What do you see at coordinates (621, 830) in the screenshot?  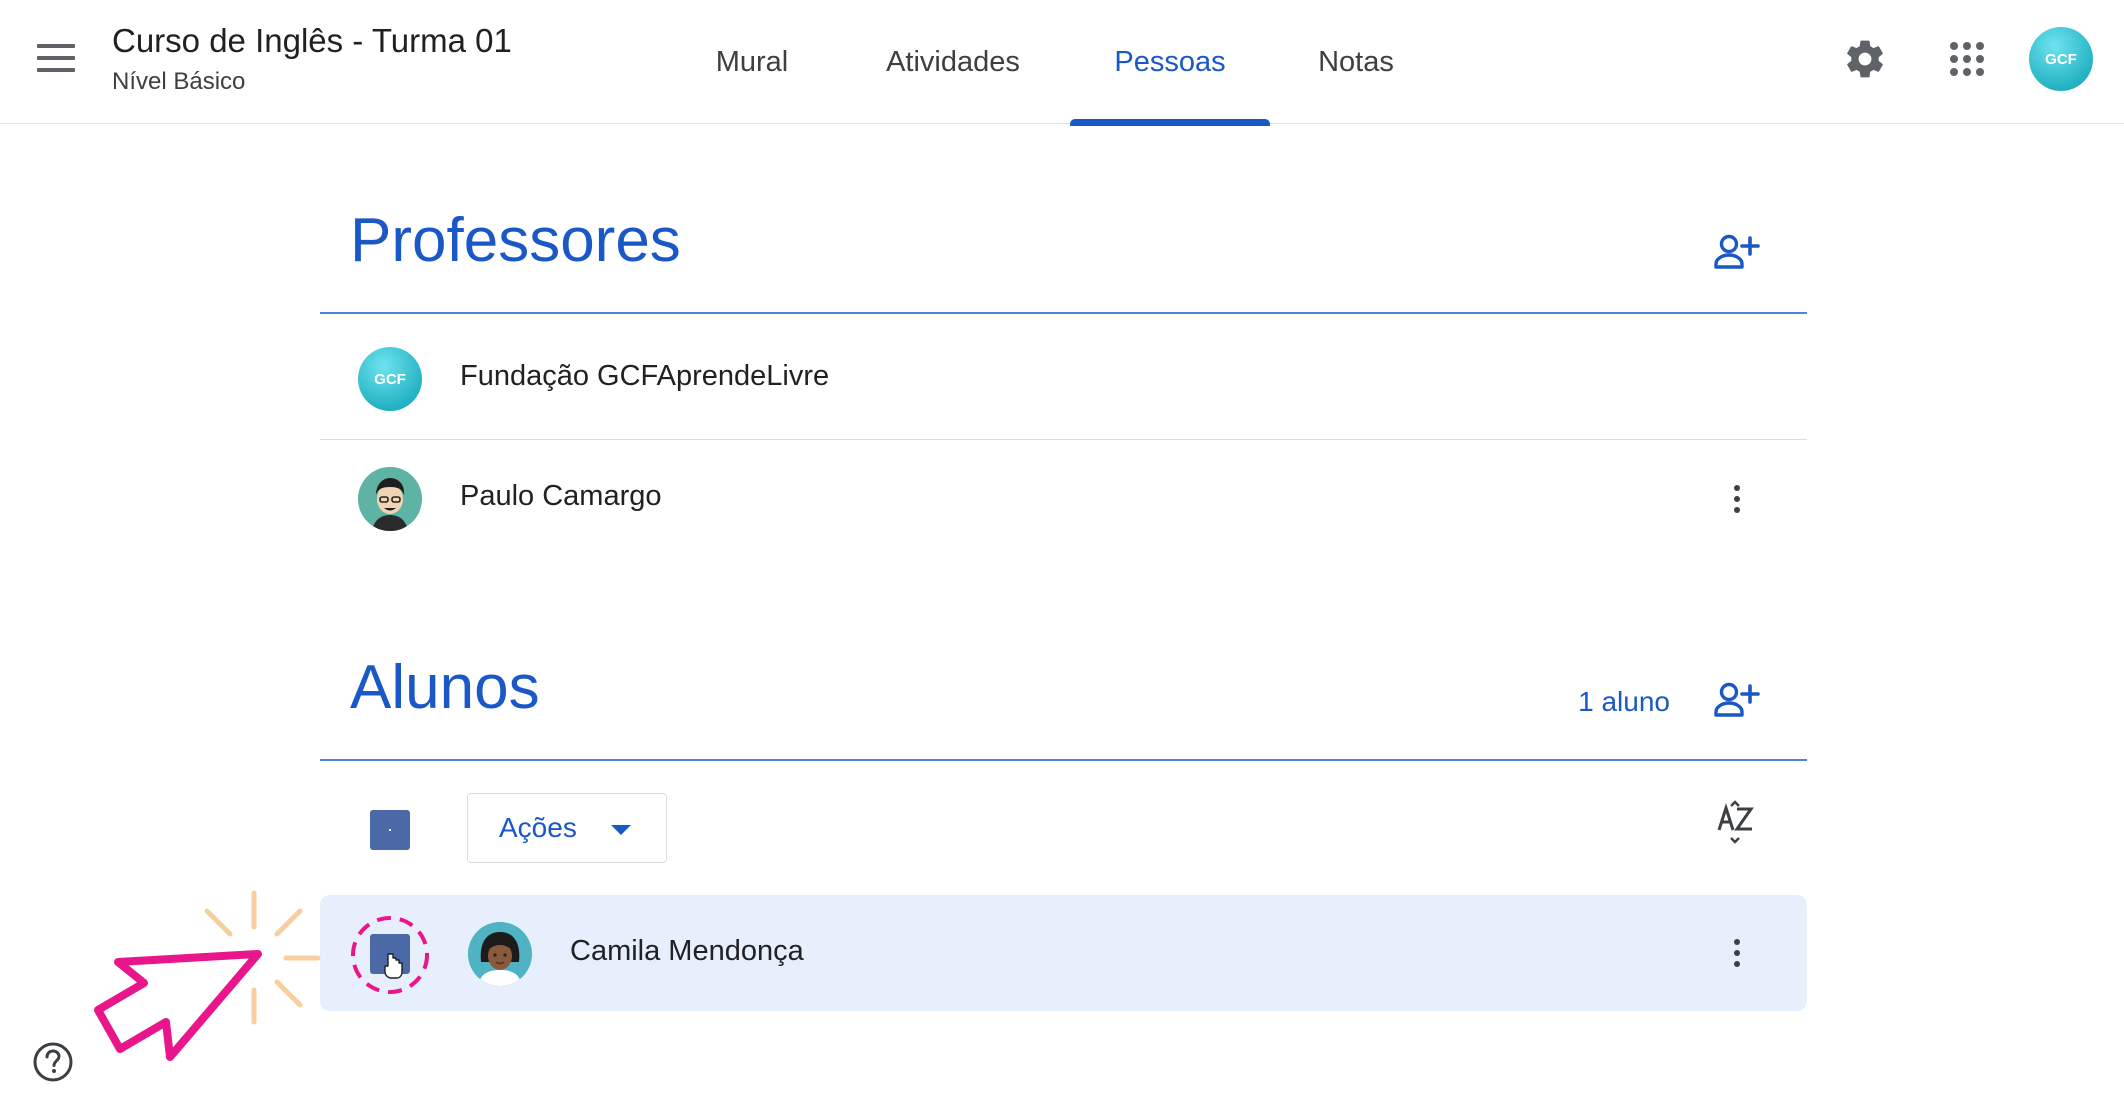 I see `caret-down-icon` at bounding box center [621, 830].